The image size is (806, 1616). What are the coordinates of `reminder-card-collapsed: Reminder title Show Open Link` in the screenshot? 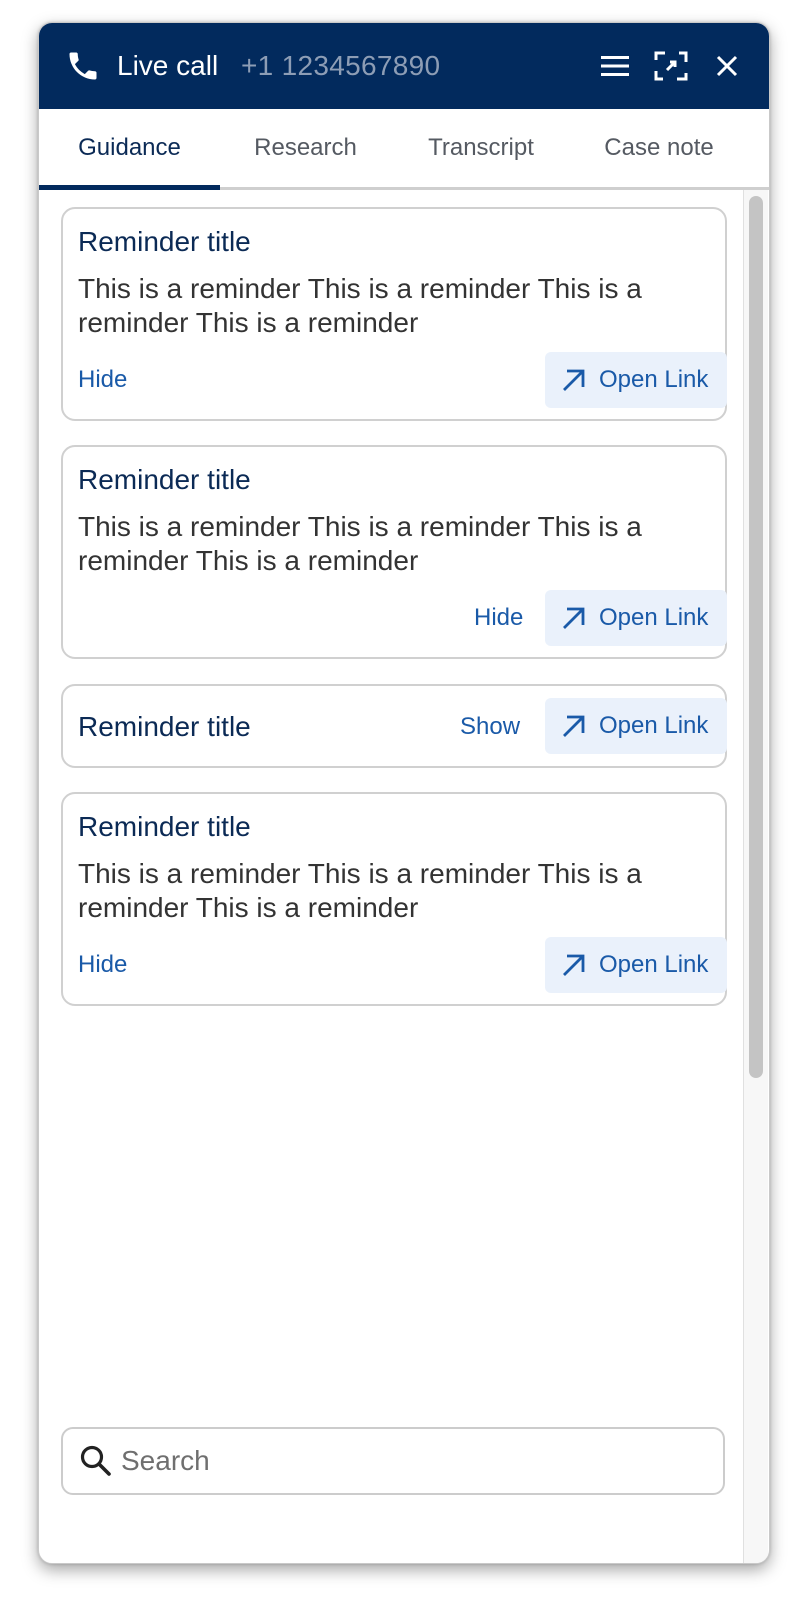 It's located at (394, 726).